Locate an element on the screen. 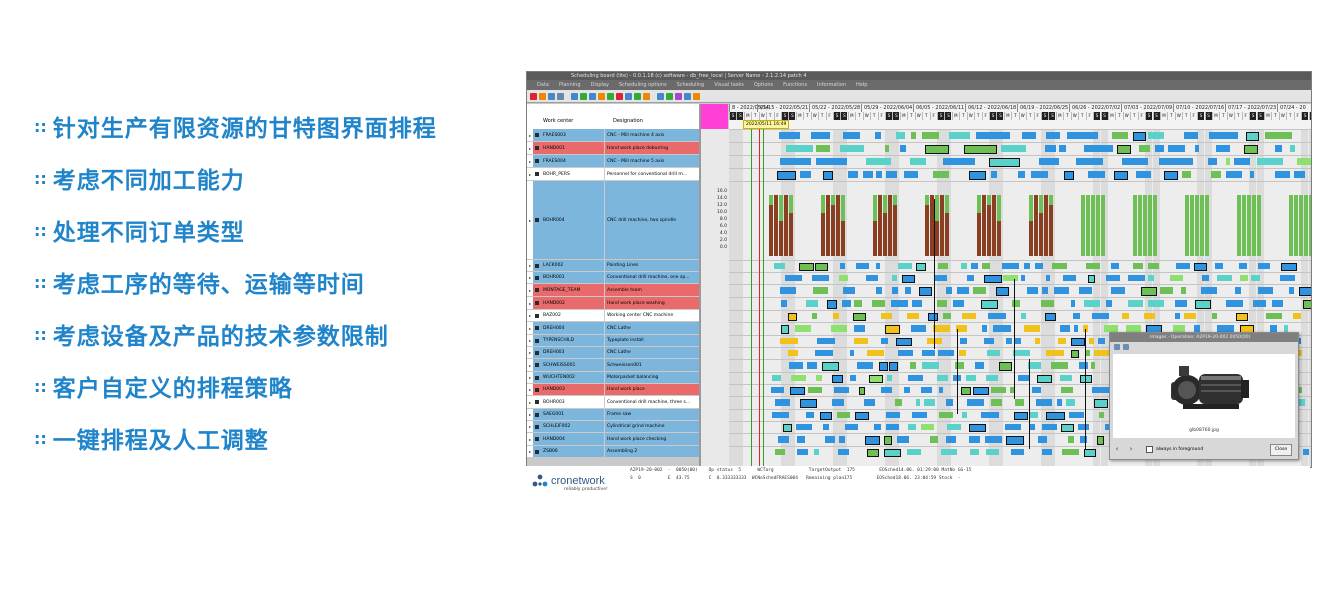 The height and width of the screenshot is (596, 1328). work-center-row: ▸ LACK002 Painting Lines is located at coordinates (613, 265).